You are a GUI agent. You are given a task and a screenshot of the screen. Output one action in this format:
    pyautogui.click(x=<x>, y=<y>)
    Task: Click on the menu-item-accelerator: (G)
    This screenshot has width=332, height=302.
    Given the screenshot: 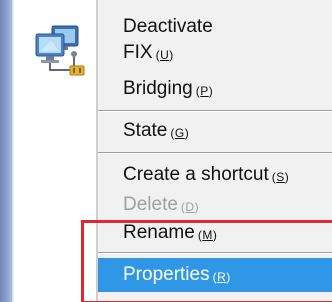 What is the action you would take?
    pyautogui.click(x=180, y=132)
    